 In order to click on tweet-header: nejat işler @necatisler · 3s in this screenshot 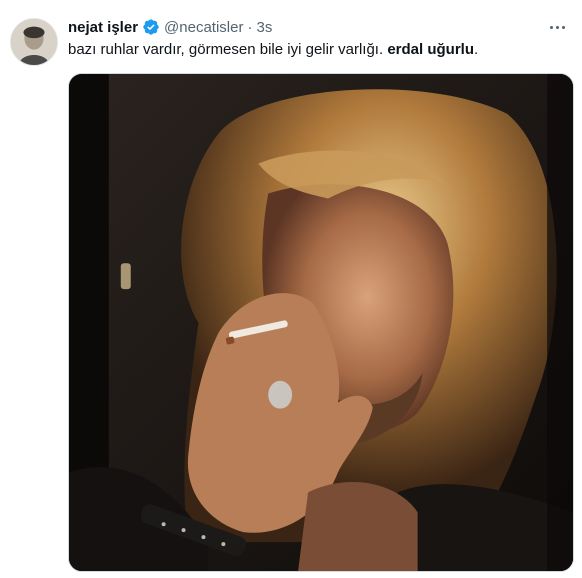, I will do `click(170, 27)`.